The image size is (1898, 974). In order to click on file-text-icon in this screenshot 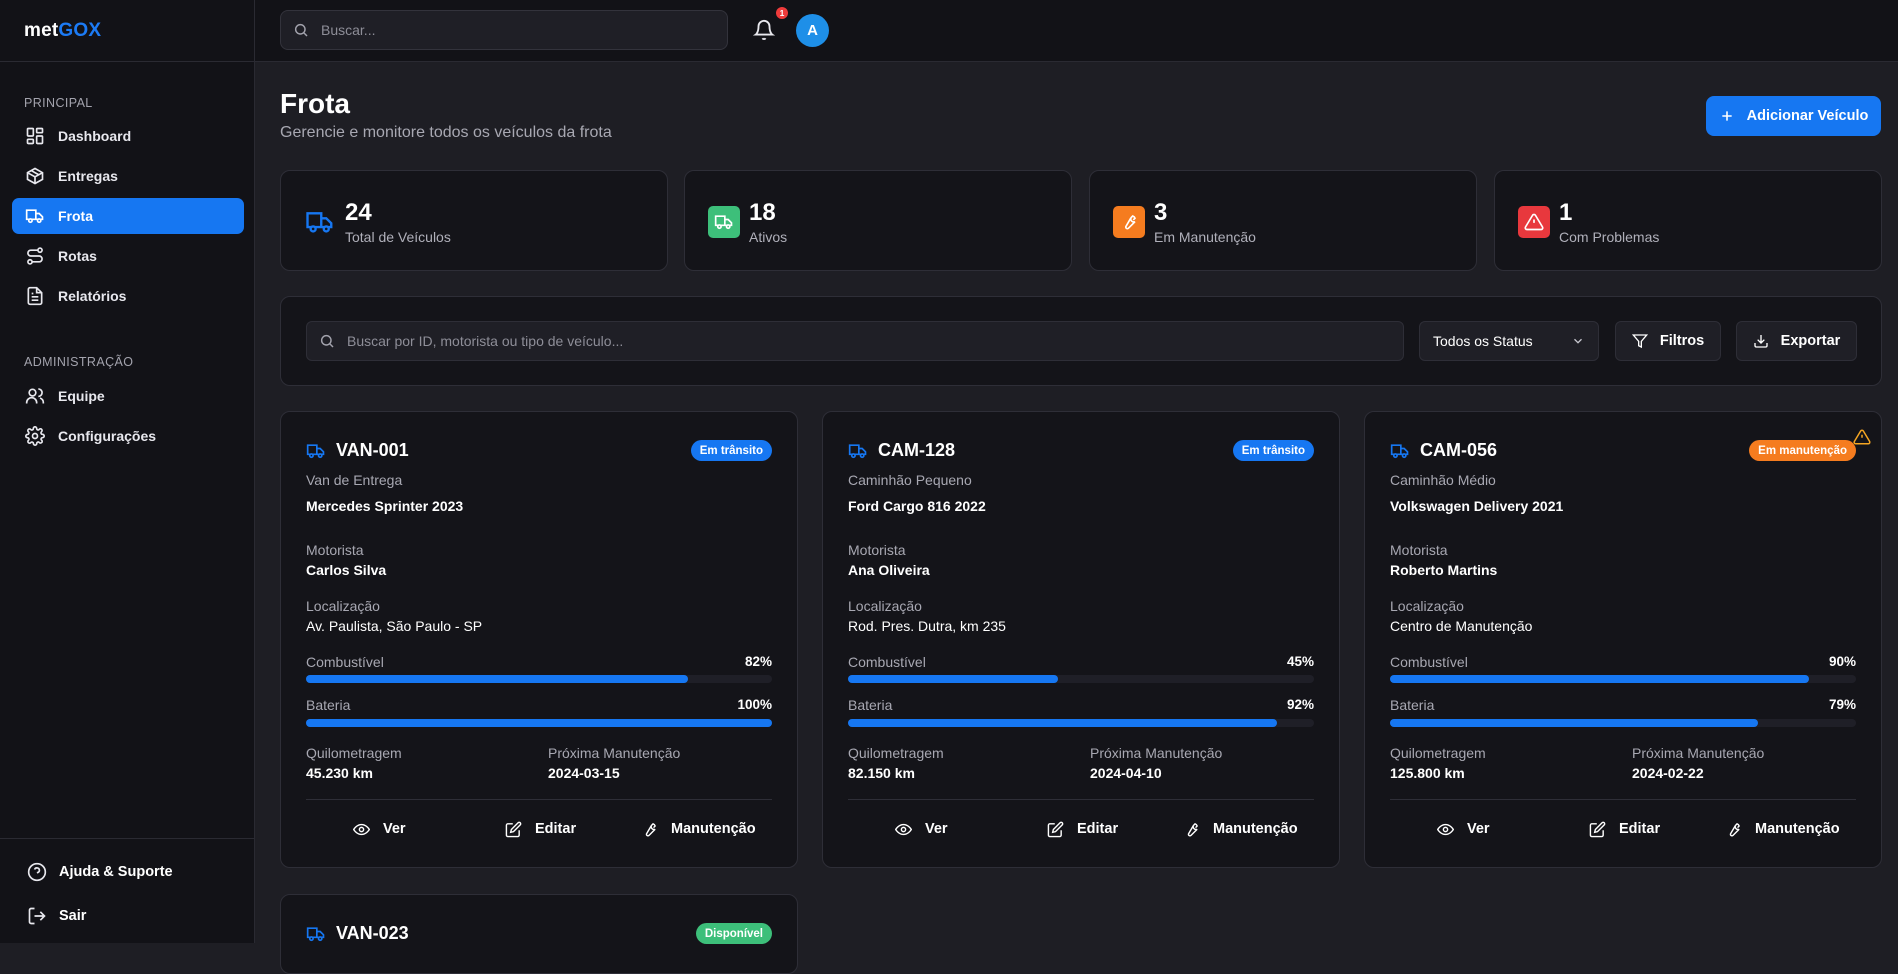, I will do `click(35, 296)`.